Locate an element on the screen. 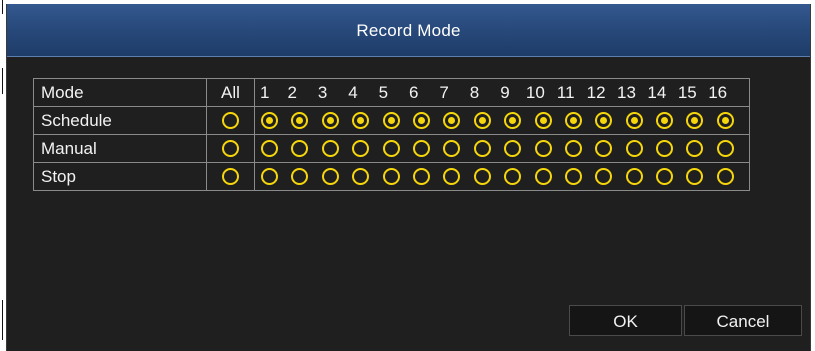  radio-schedule-ch1 is located at coordinates (269, 120).